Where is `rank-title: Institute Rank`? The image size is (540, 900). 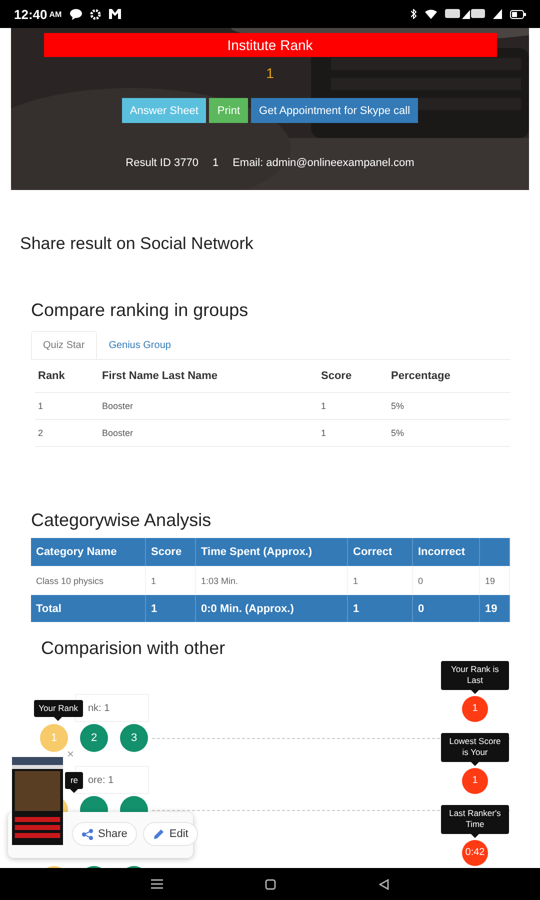 rank-title: Institute Rank is located at coordinates (270, 45).